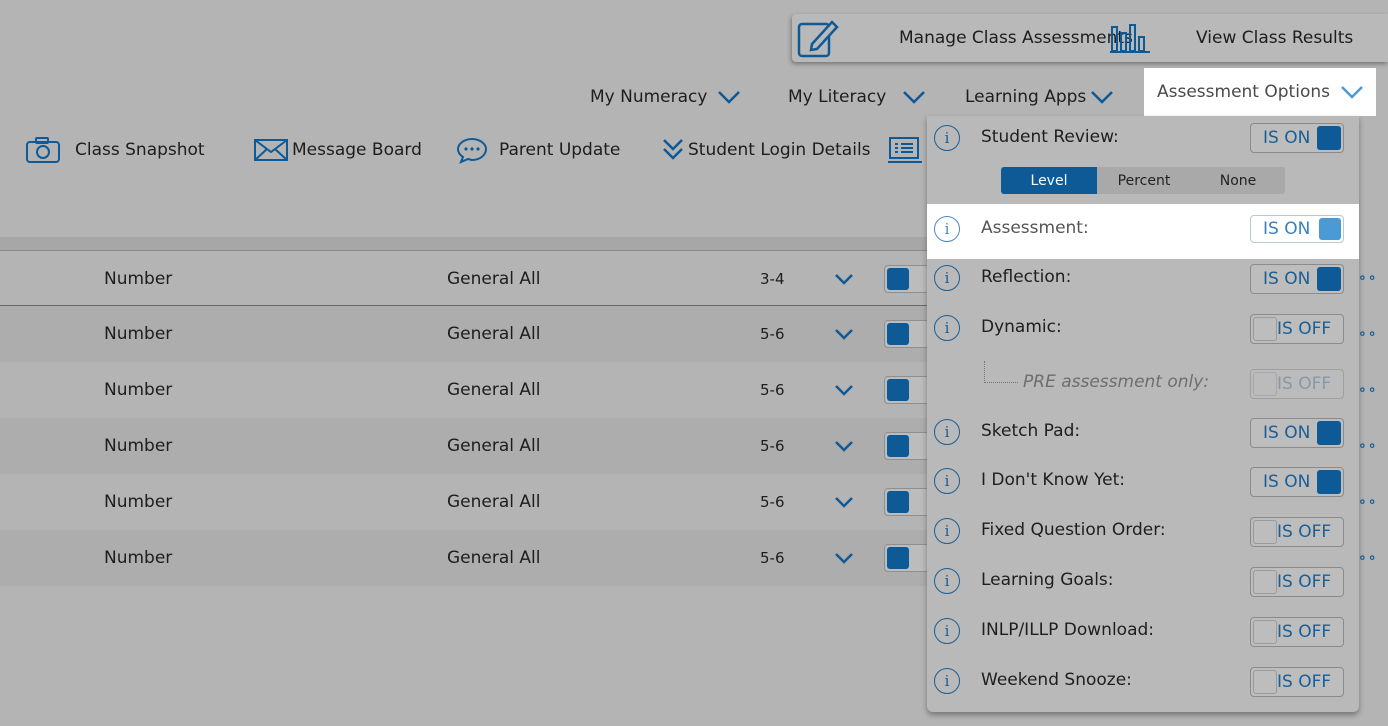  I want to click on chat-bubble-icon, so click(472, 150).